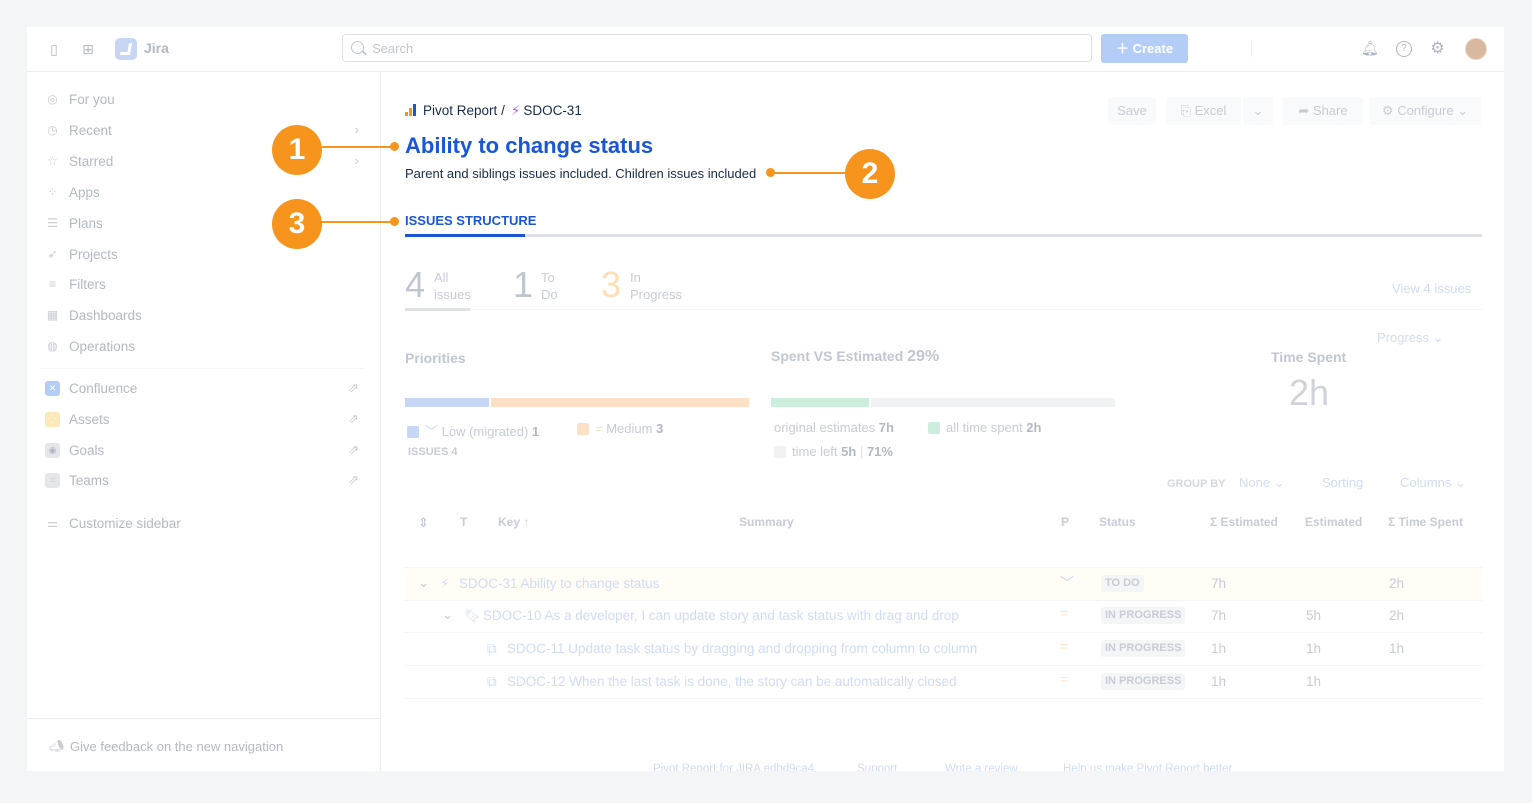  I want to click on top-navigation-bar: ▯ ⊞ Jira Search ＋ Create 🔔︎ ? ⚙, so click(765, 49).